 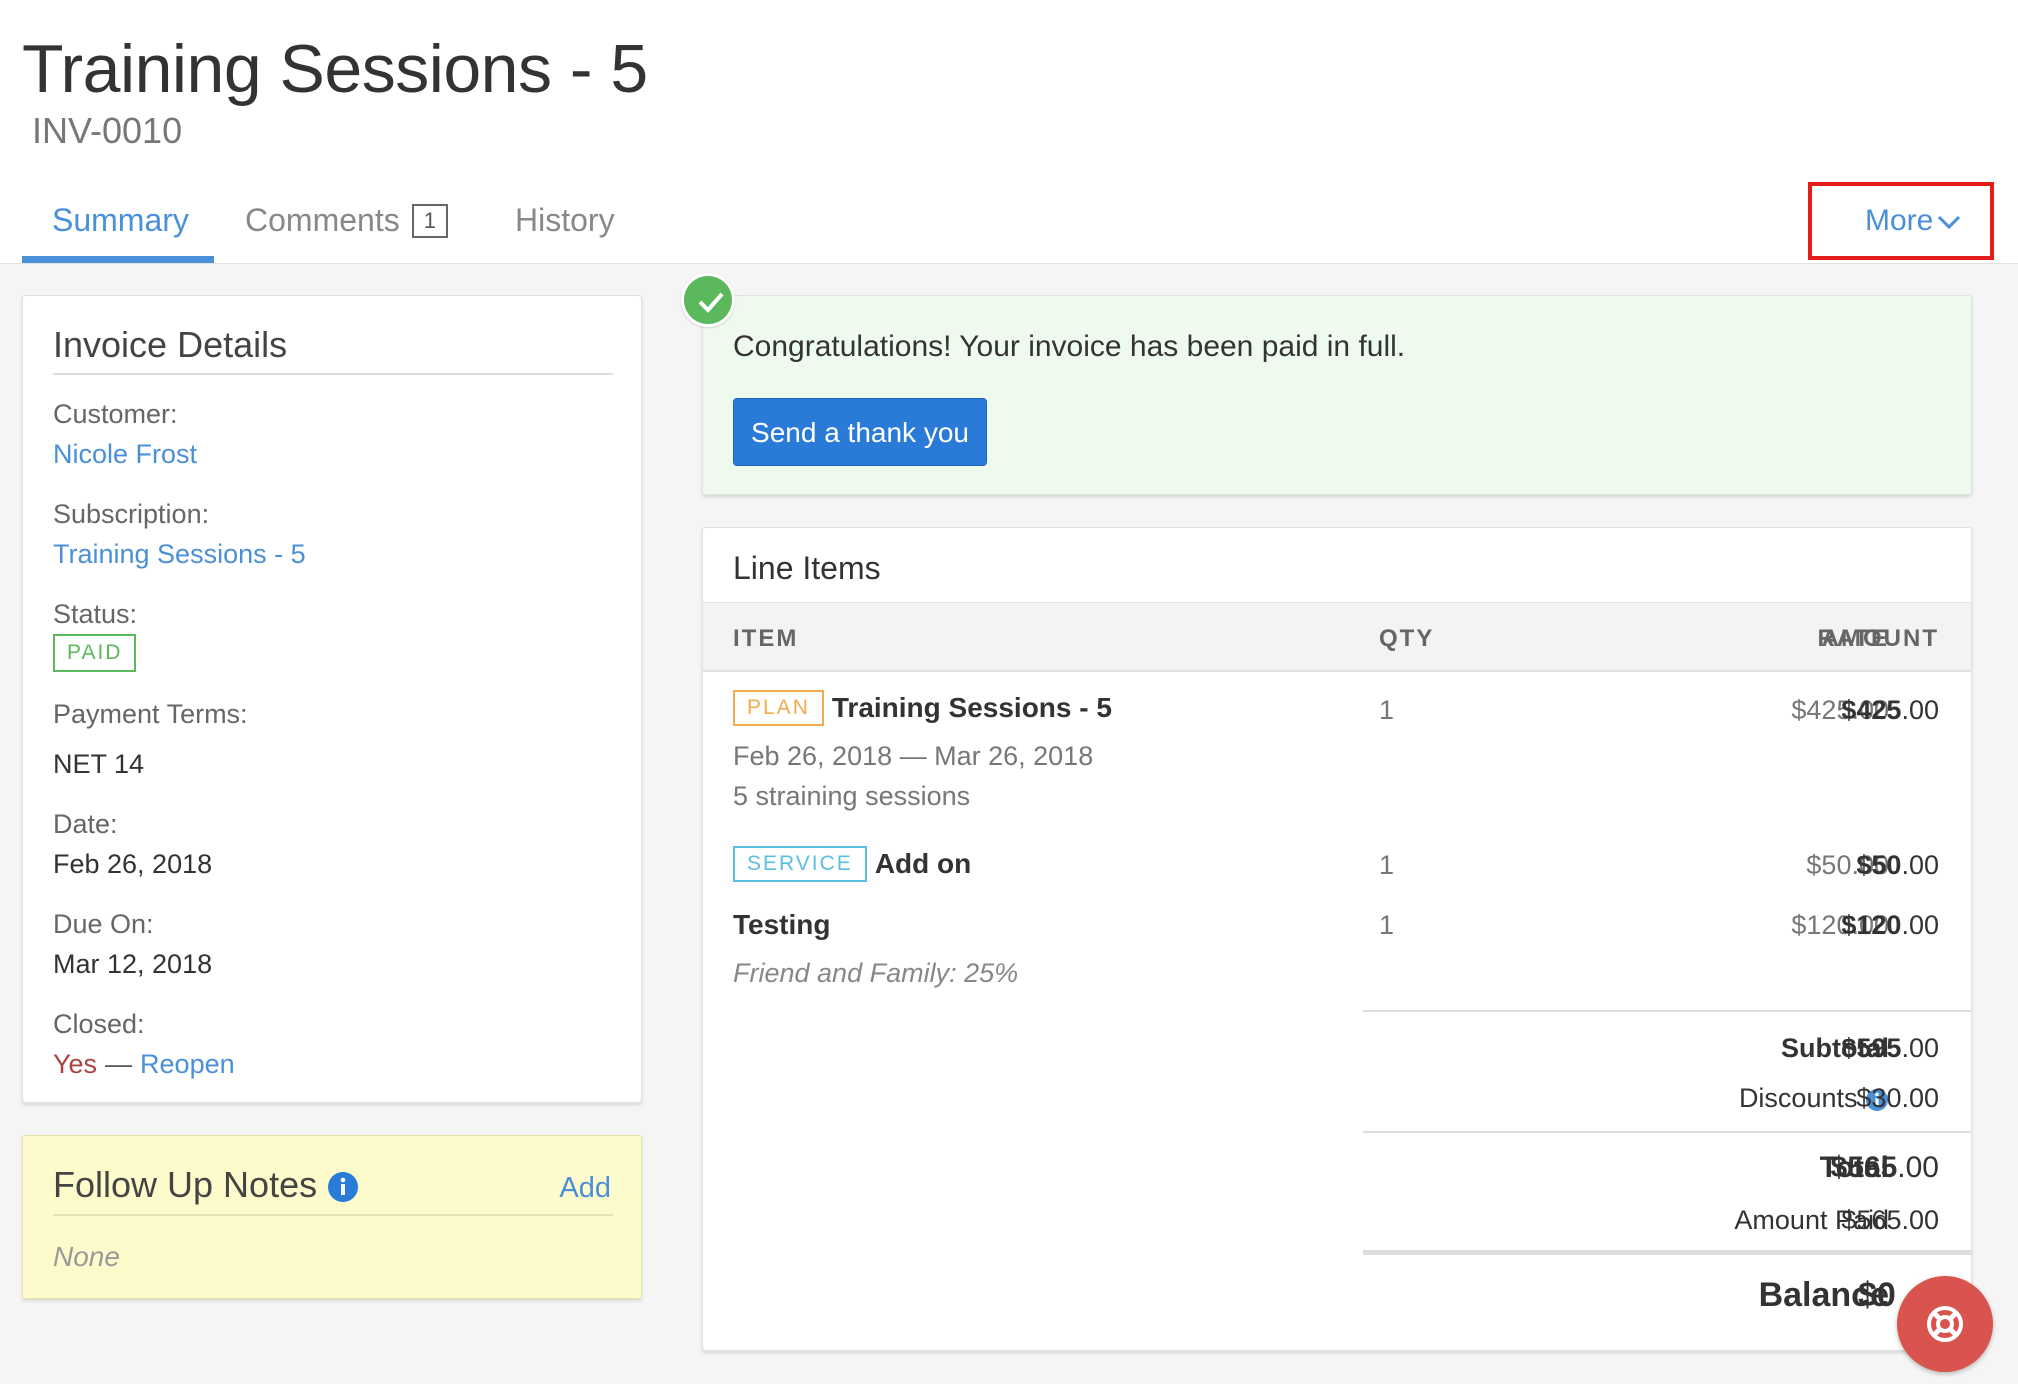 I want to click on more-label: More, so click(x=1899, y=220).